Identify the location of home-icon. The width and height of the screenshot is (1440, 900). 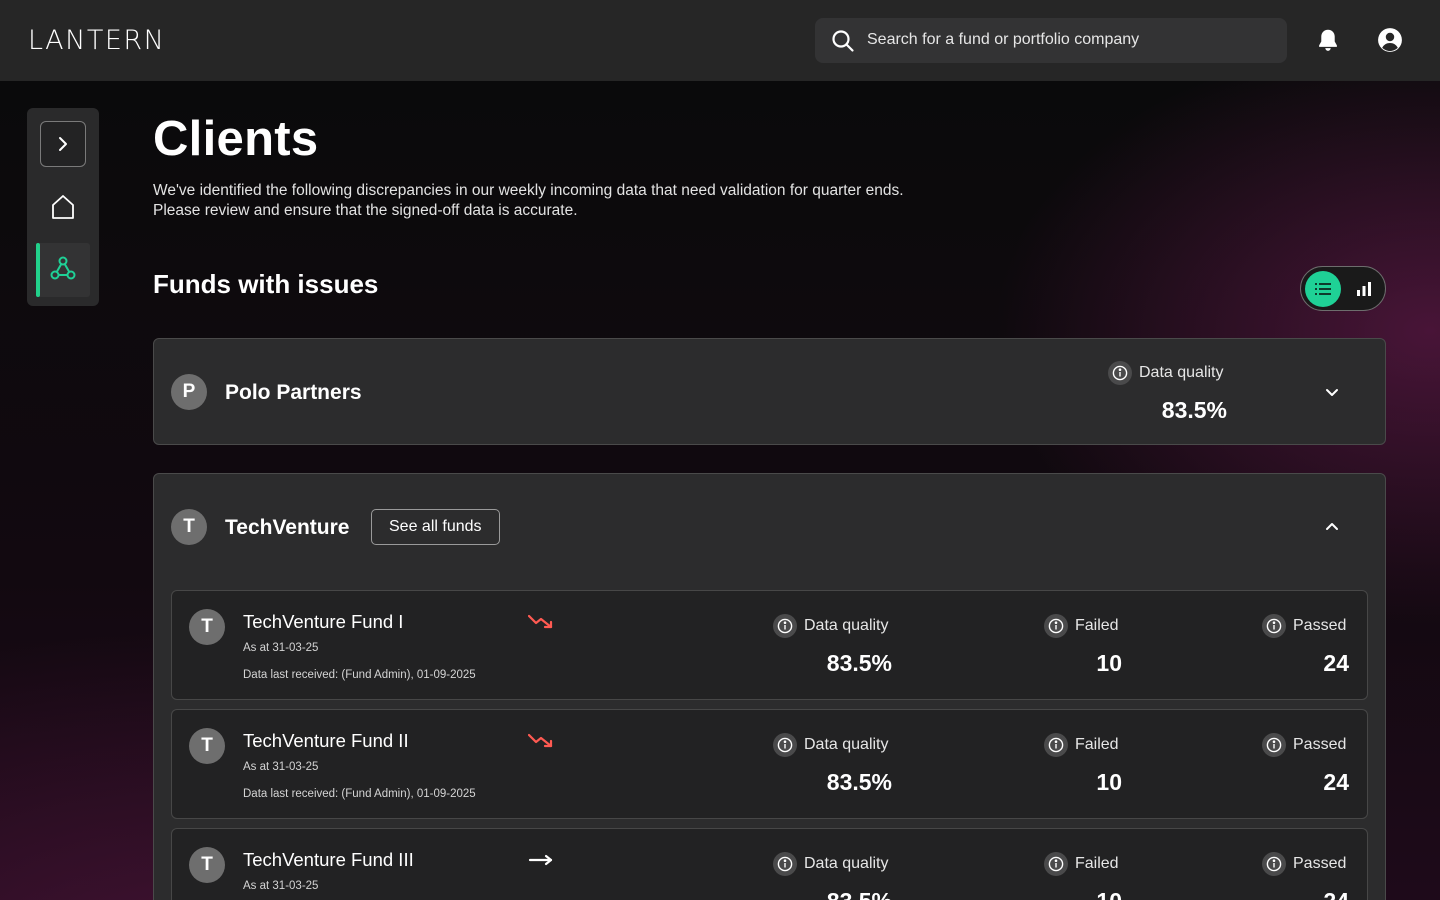
(63, 207).